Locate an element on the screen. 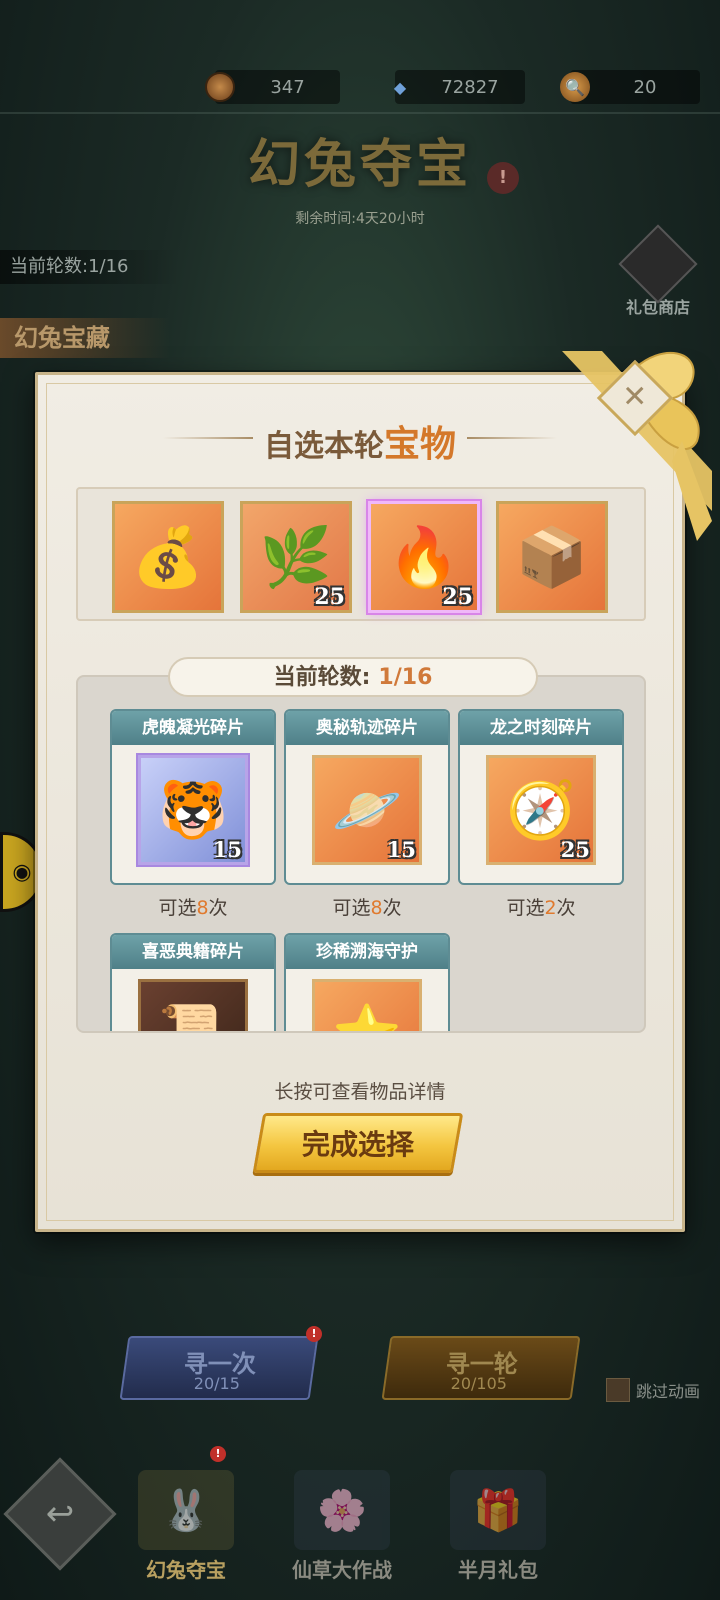 The width and height of the screenshot is (720, 1600). item-count: 25 is located at coordinates (575, 849).